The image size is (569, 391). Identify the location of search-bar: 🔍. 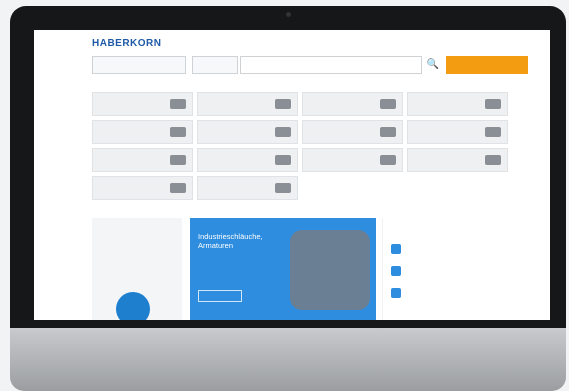
(310, 65).